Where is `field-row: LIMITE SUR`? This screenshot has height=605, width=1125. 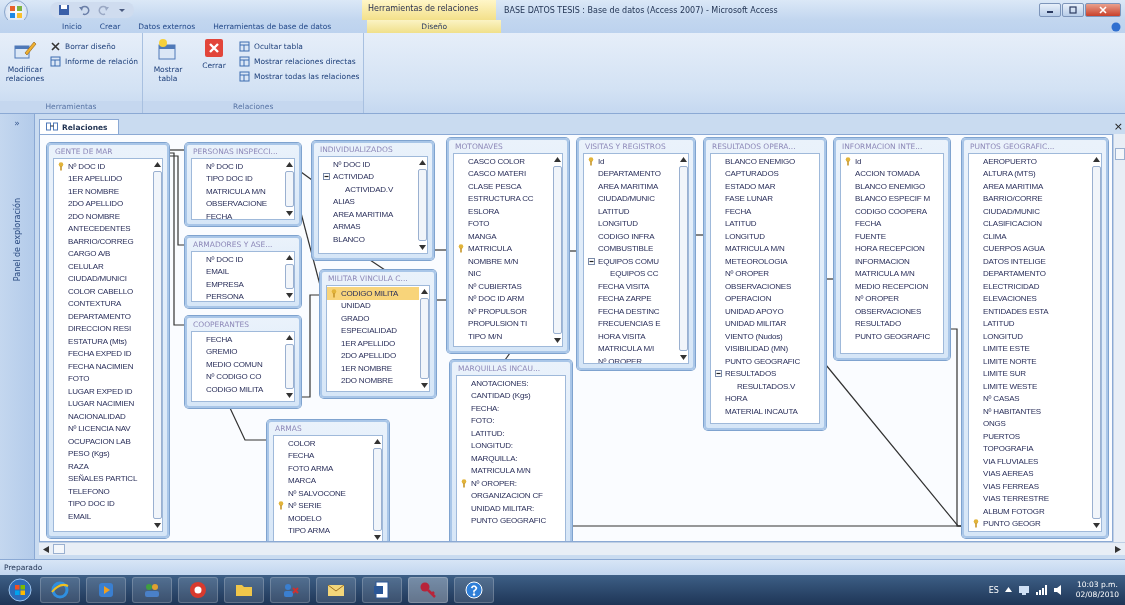 field-row: LIMITE SUR is located at coordinates (1030, 373).